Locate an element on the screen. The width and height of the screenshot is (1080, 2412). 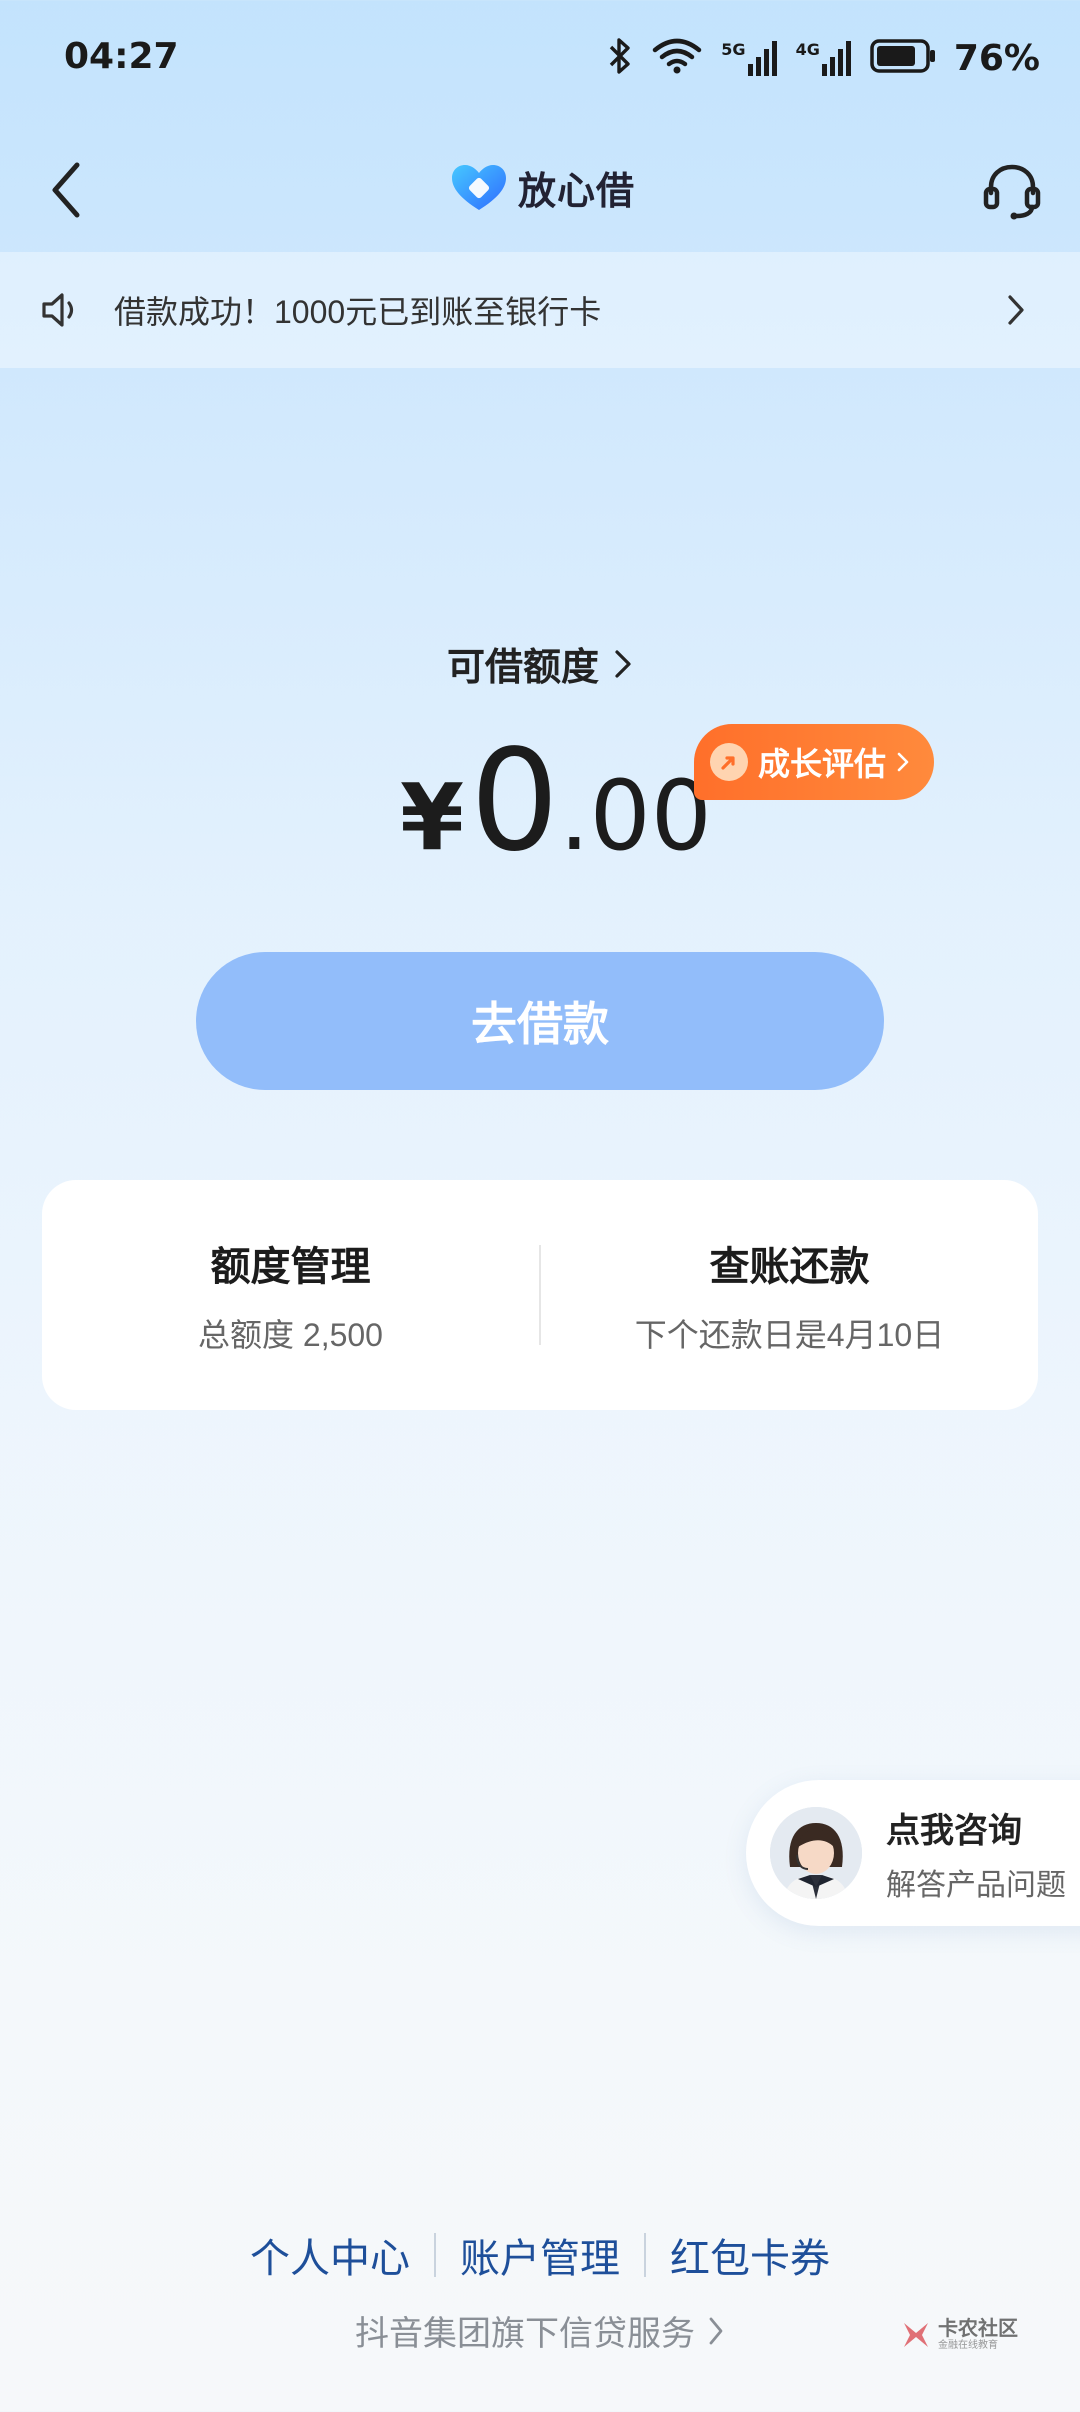
growth-arrow-icon is located at coordinates (729, 762).